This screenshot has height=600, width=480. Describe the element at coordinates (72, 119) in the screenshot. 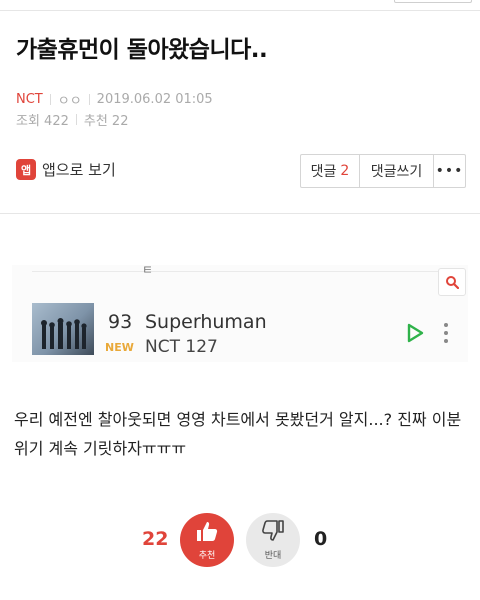

I see `post-stats: 조회 422 추천 22` at that location.